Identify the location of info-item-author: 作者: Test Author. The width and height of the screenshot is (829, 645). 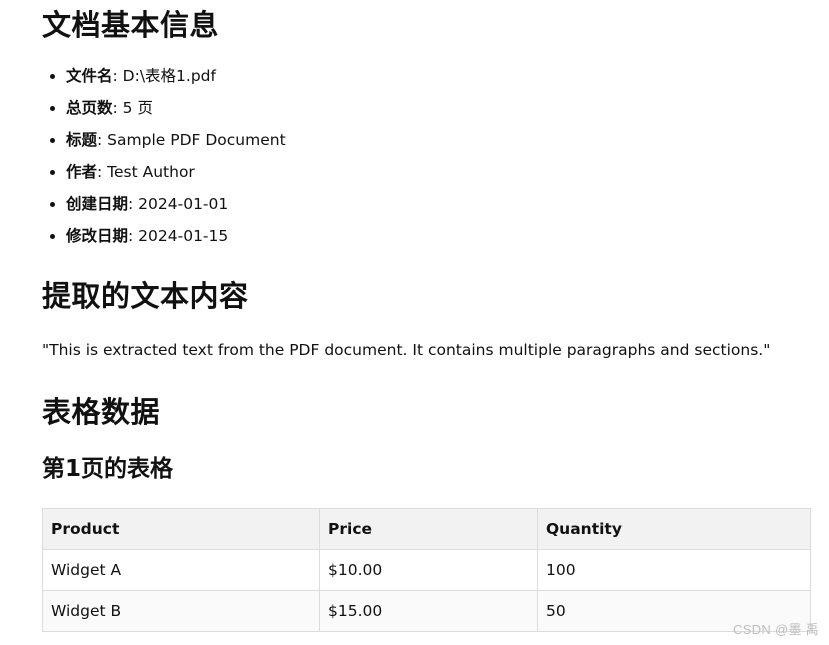
(176, 172).